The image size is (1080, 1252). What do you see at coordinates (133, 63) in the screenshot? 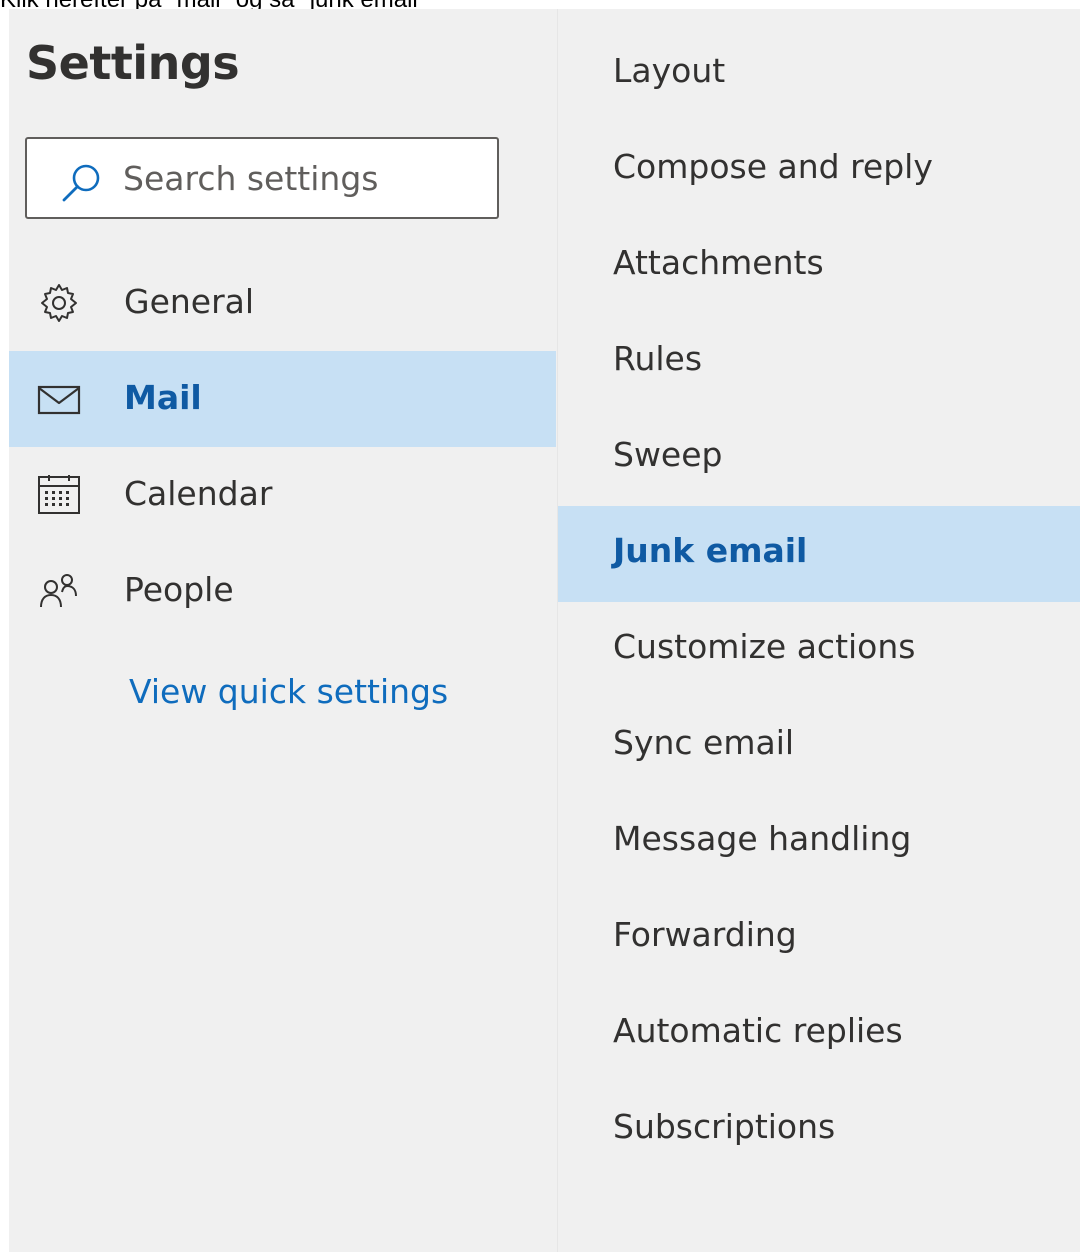
I see `page-title: Settings` at bounding box center [133, 63].